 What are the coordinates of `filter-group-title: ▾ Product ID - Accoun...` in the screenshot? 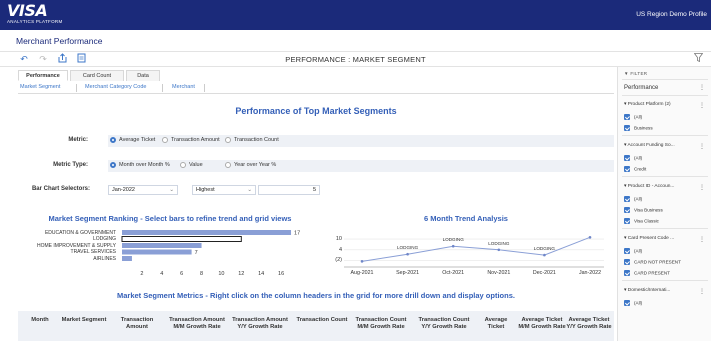 It's located at (649, 186).